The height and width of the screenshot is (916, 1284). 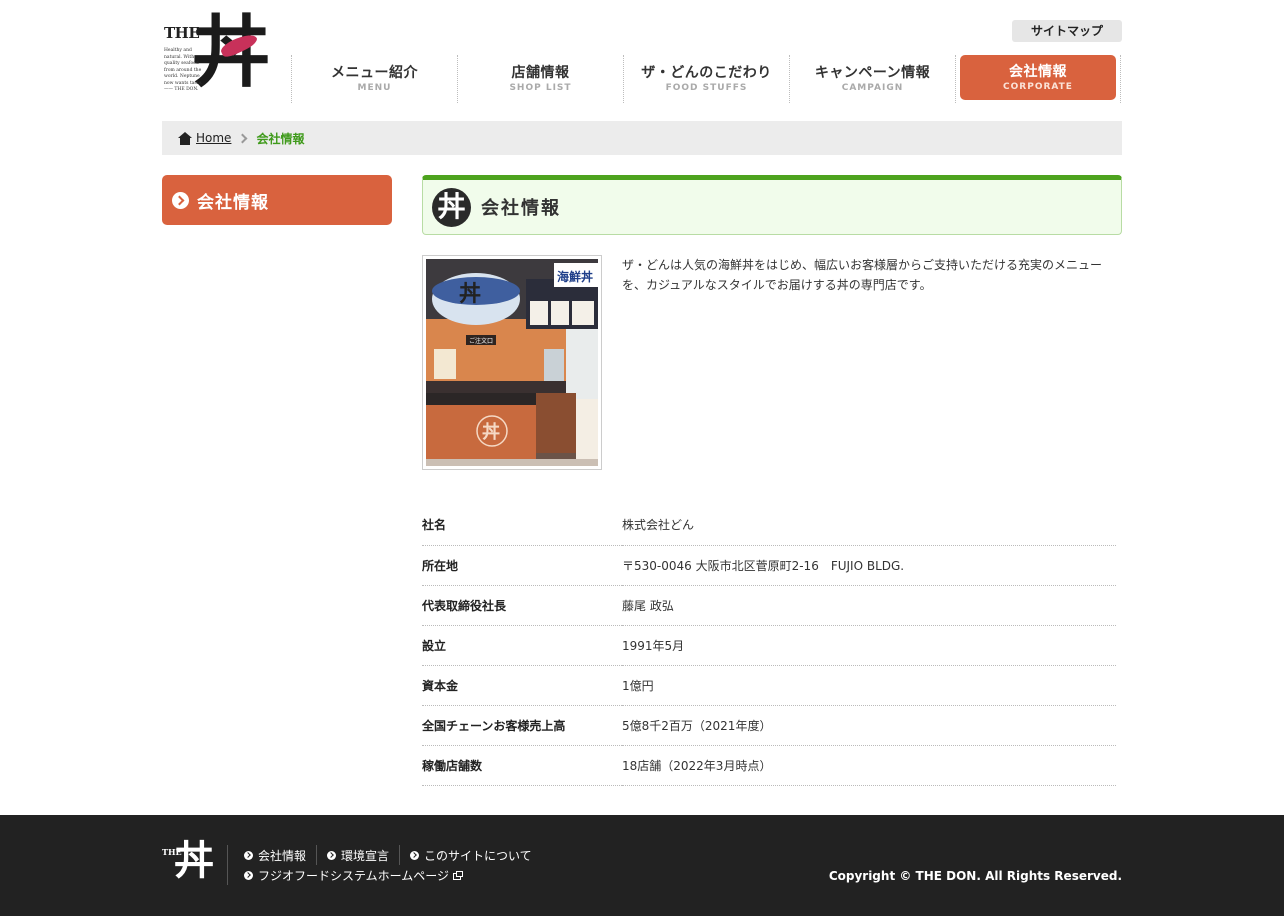 I want to click on store-photo: 海鮮丼 丼 ご注文口 丼, so click(x=512, y=362).